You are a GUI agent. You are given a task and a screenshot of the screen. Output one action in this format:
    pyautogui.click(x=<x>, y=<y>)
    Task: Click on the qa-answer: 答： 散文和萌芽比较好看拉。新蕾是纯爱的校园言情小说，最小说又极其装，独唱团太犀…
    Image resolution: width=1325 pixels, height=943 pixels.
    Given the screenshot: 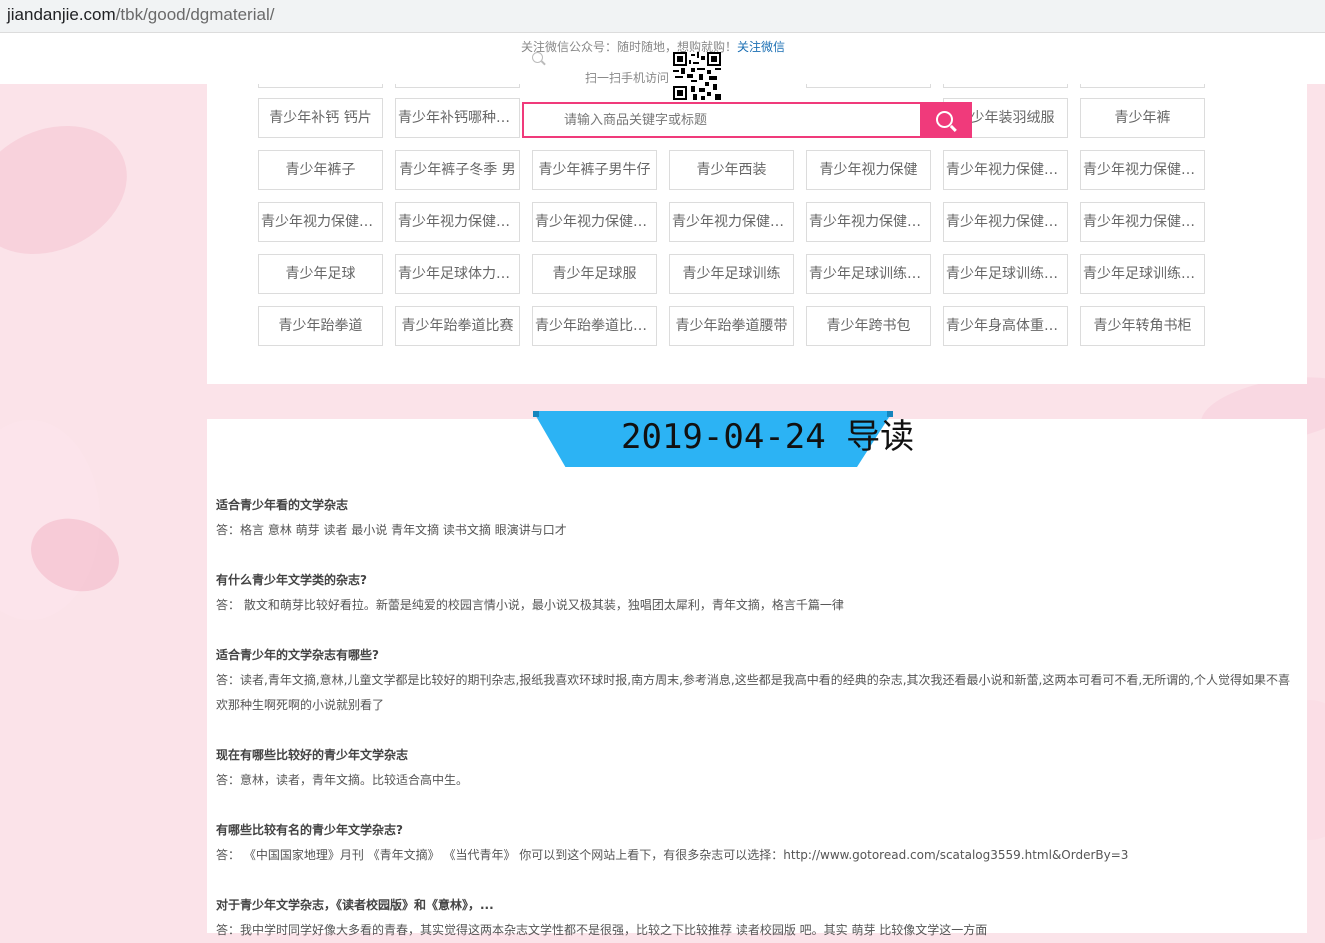 What is the action you would take?
    pyautogui.click(x=530, y=605)
    